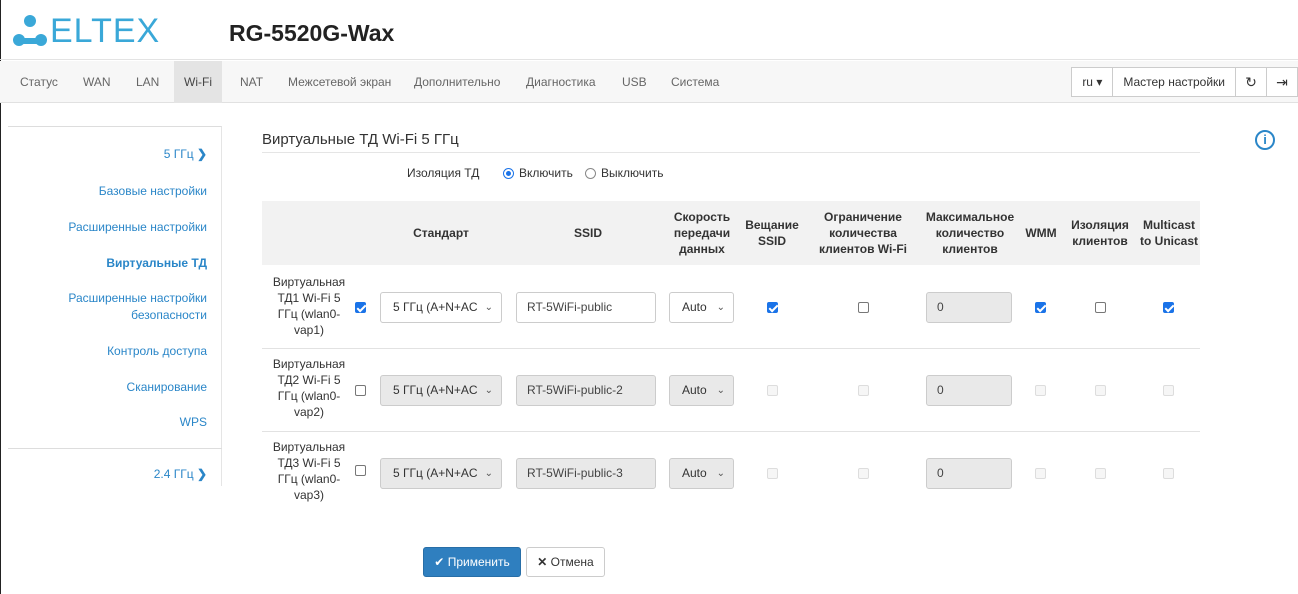 This screenshot has width=1298, height=594. I want to click on page-title: Виртуальные ТД Wi-Fi 5 ГГц, so click(360, 139).